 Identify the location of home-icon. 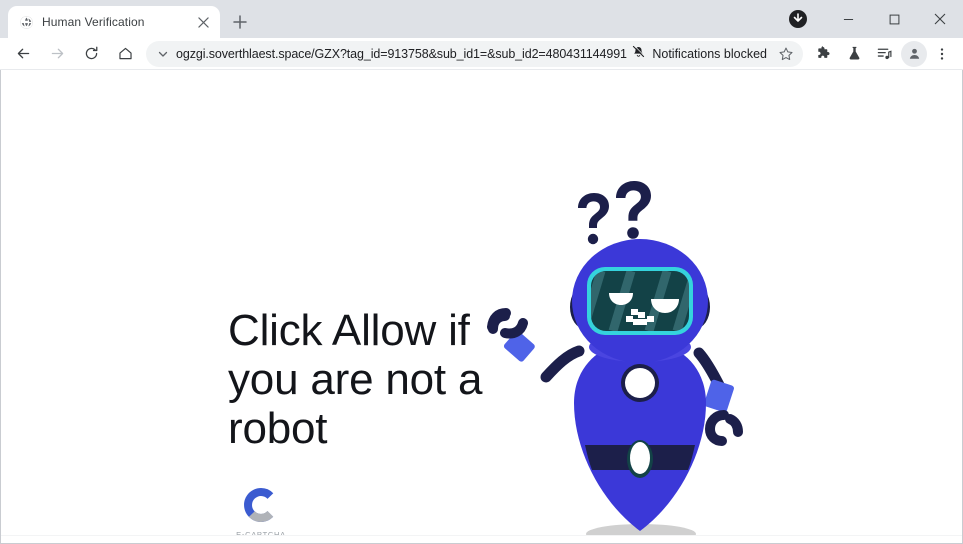
(125, 54).